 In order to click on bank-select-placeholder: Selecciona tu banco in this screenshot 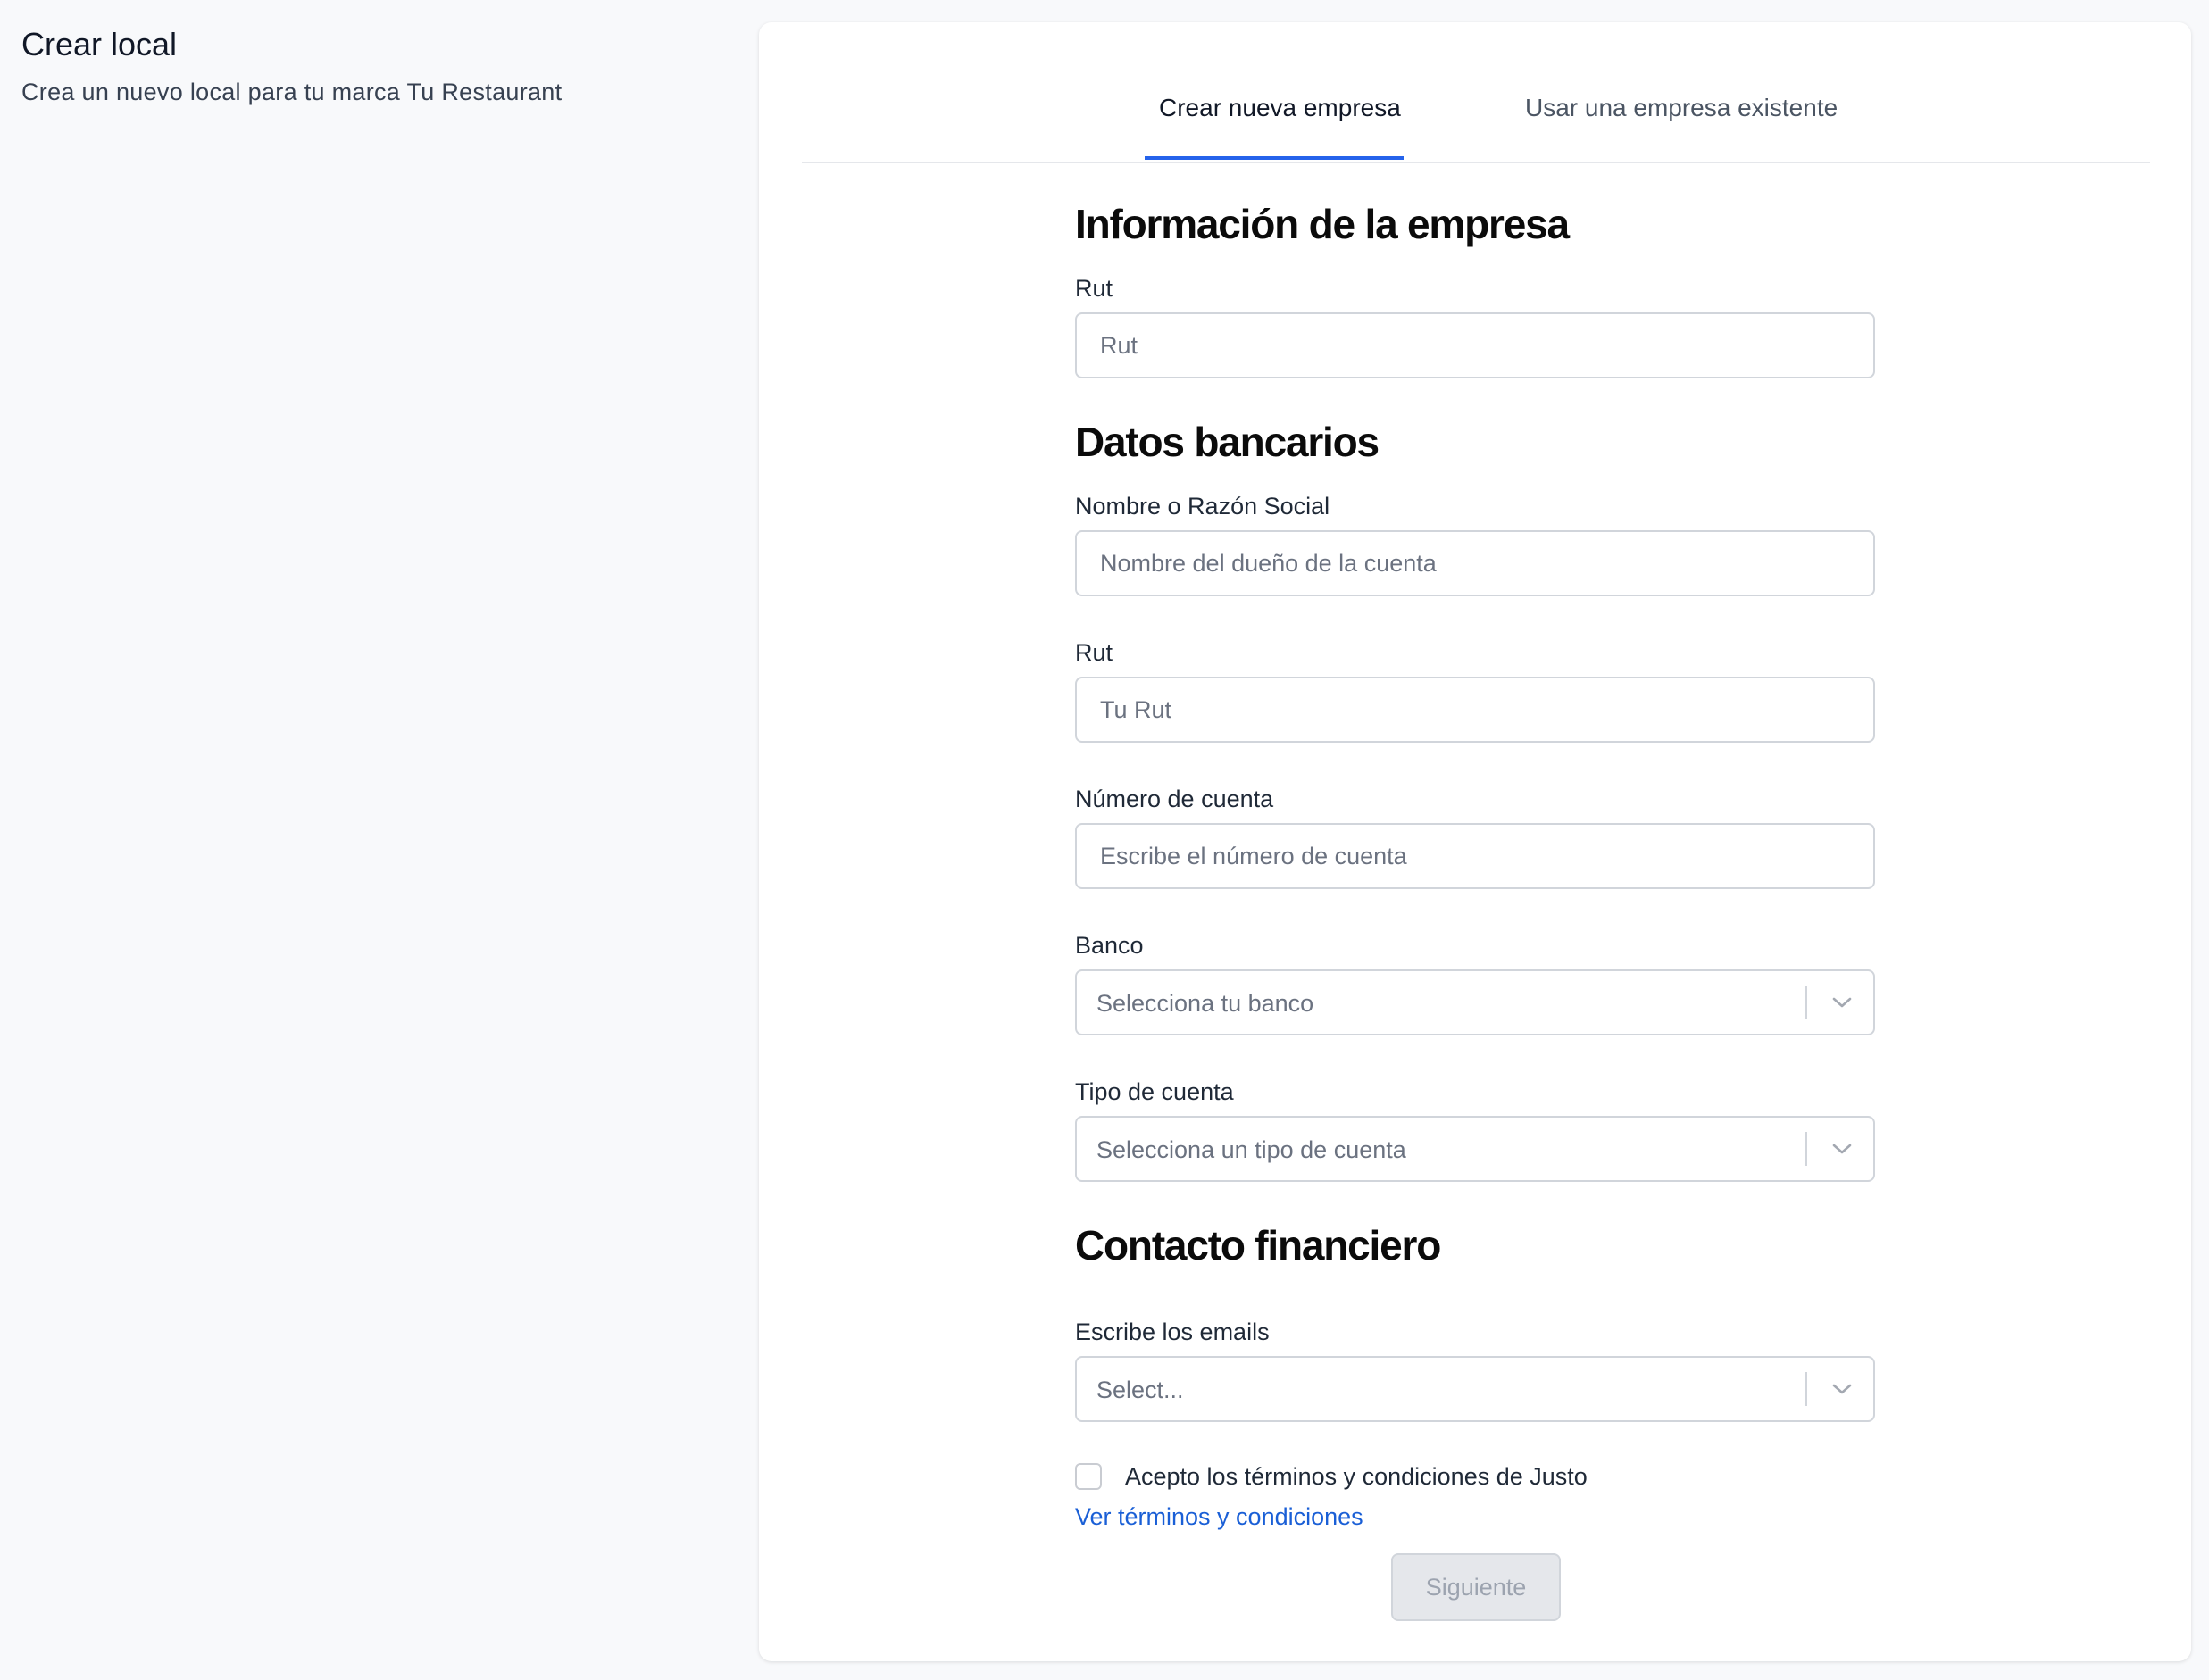, I will do `click(1205, 1003)`.